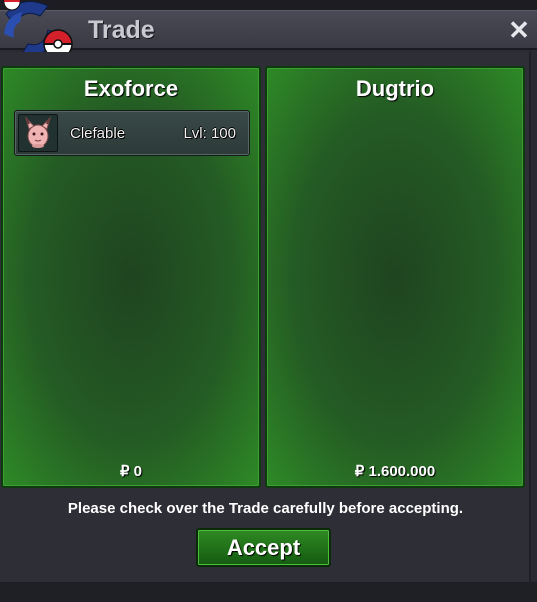 The width and height of the screenshot is (537, 602). Describe the element at coordinates (131, 471) in the screenshot. I see `left-money: ₽ 0` at that location.